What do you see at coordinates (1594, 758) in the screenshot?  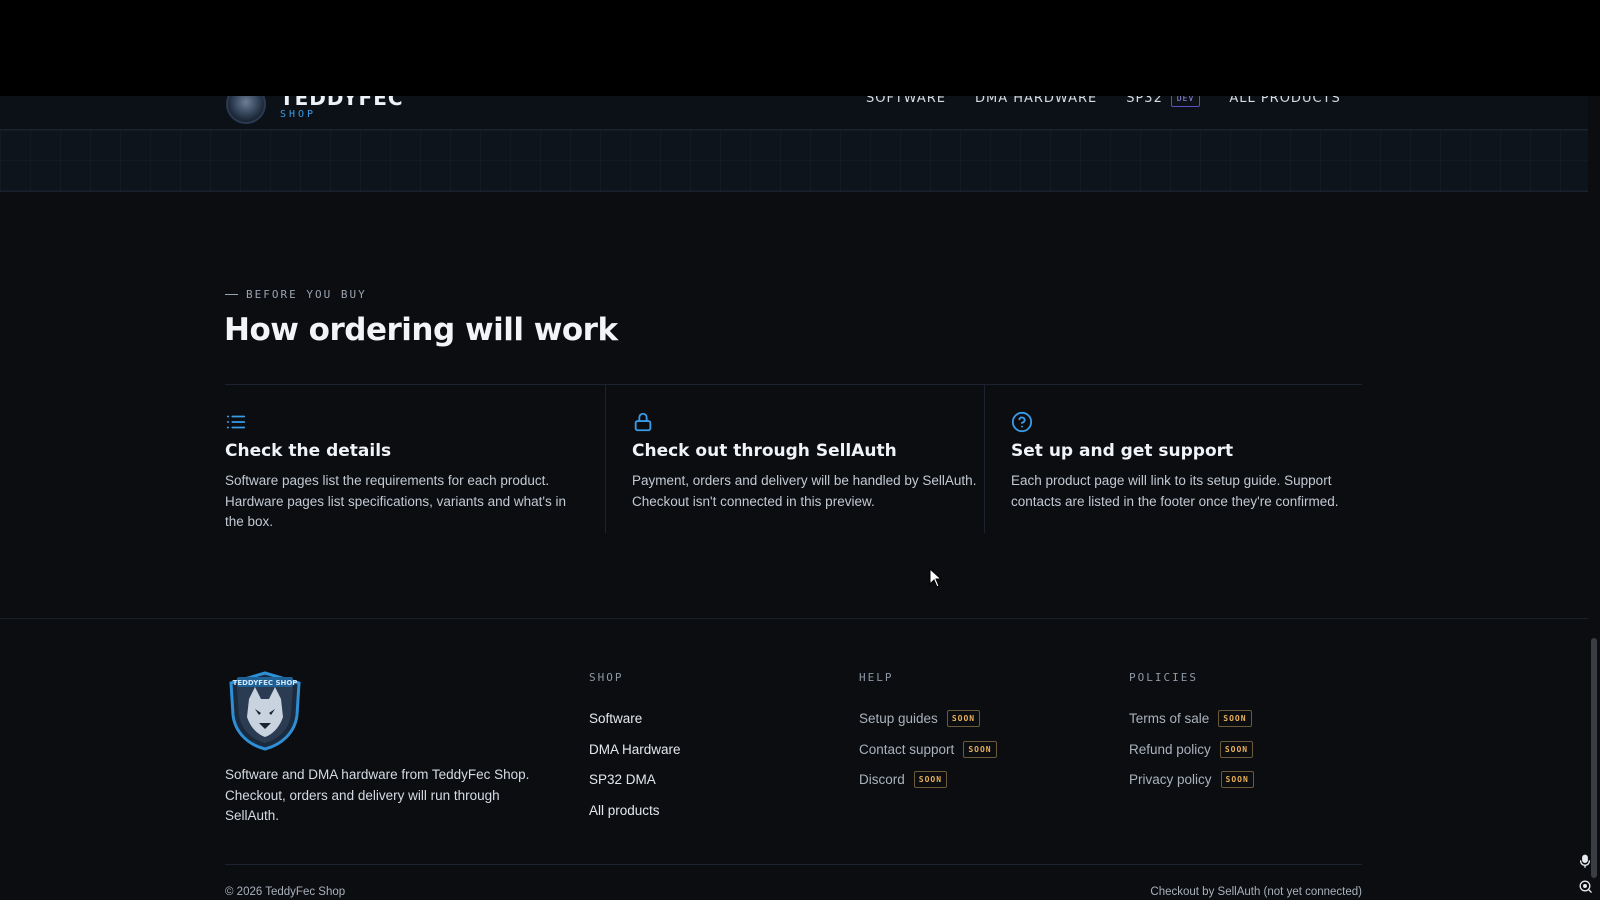 I see `scrollbar-thumb` at bounding box center [1594, 758].